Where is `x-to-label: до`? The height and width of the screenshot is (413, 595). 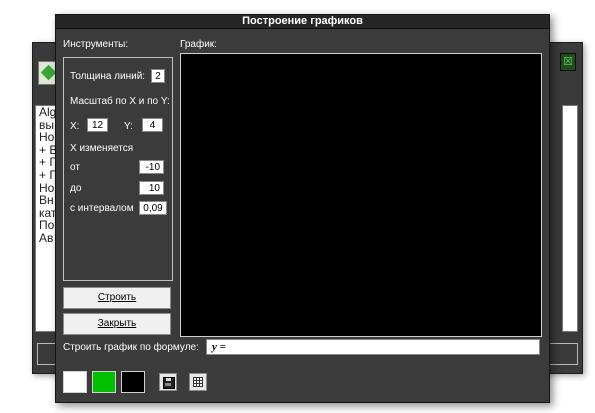
x-to-label: до is located at coordinates (76, 188).